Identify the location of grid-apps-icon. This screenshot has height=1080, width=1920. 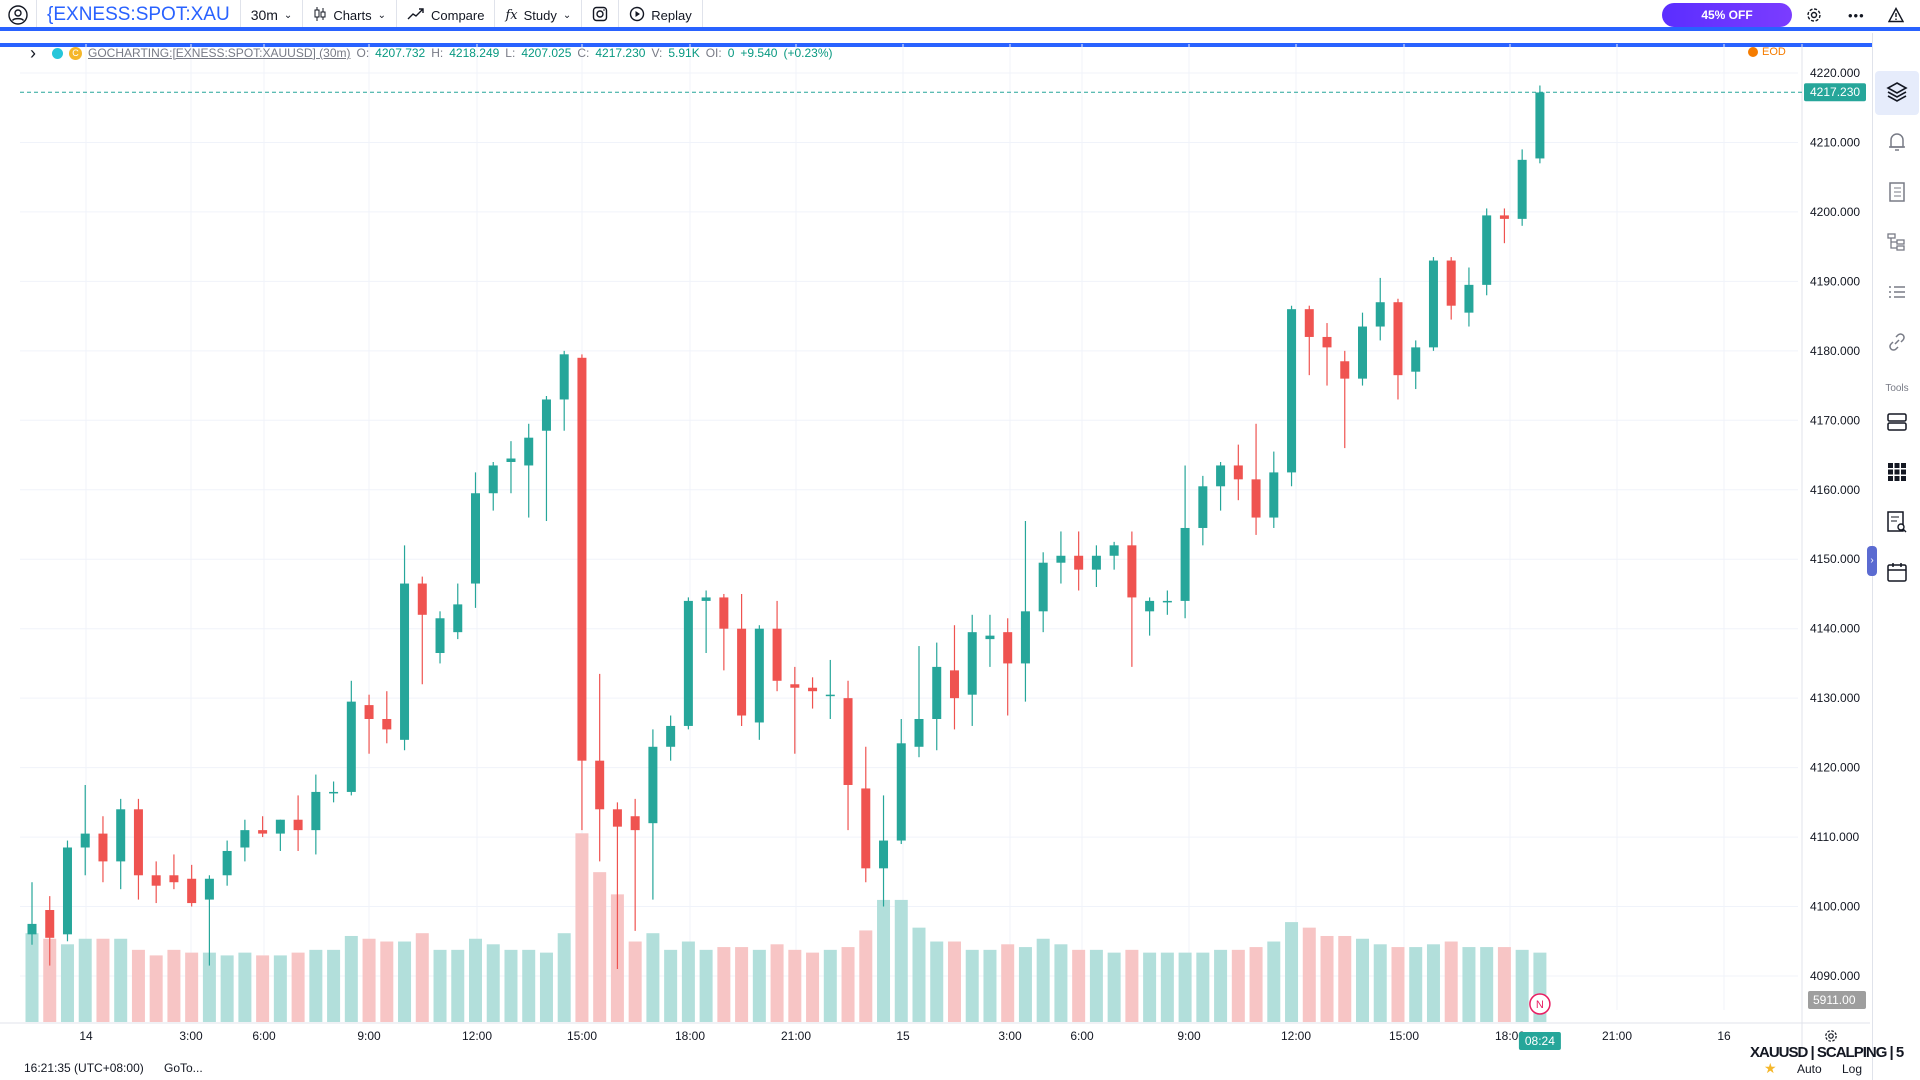
(1897, 472).